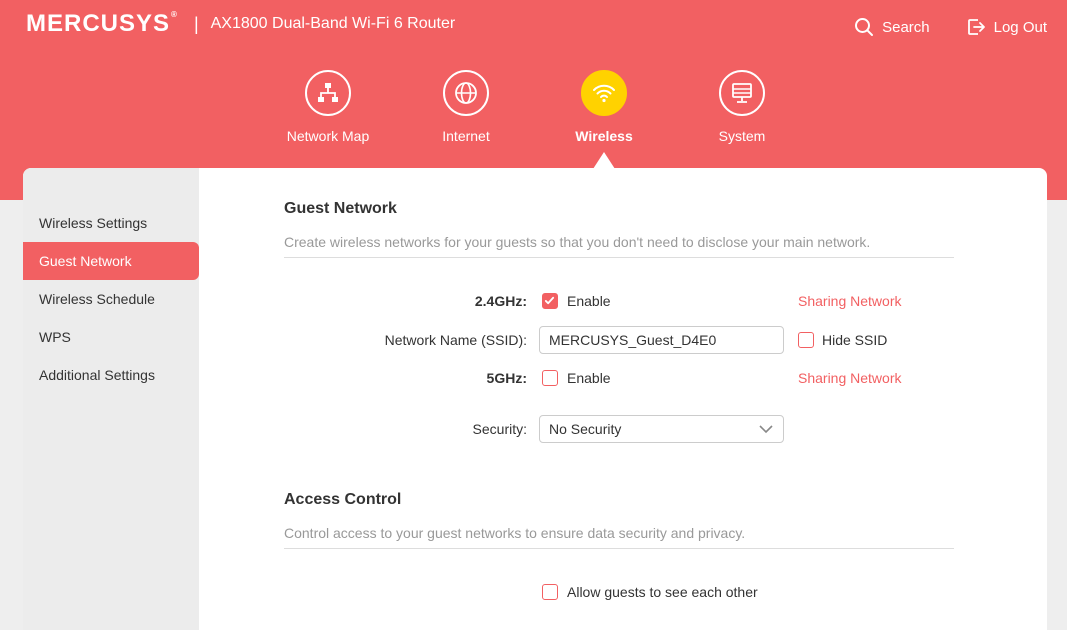 The width and height of the screenshot is (1067, 630). What do you see at coordinates (500, 301) in the screenshot?
I see `band24-label: 2.4GHz:` at bounding box center [500, 301].